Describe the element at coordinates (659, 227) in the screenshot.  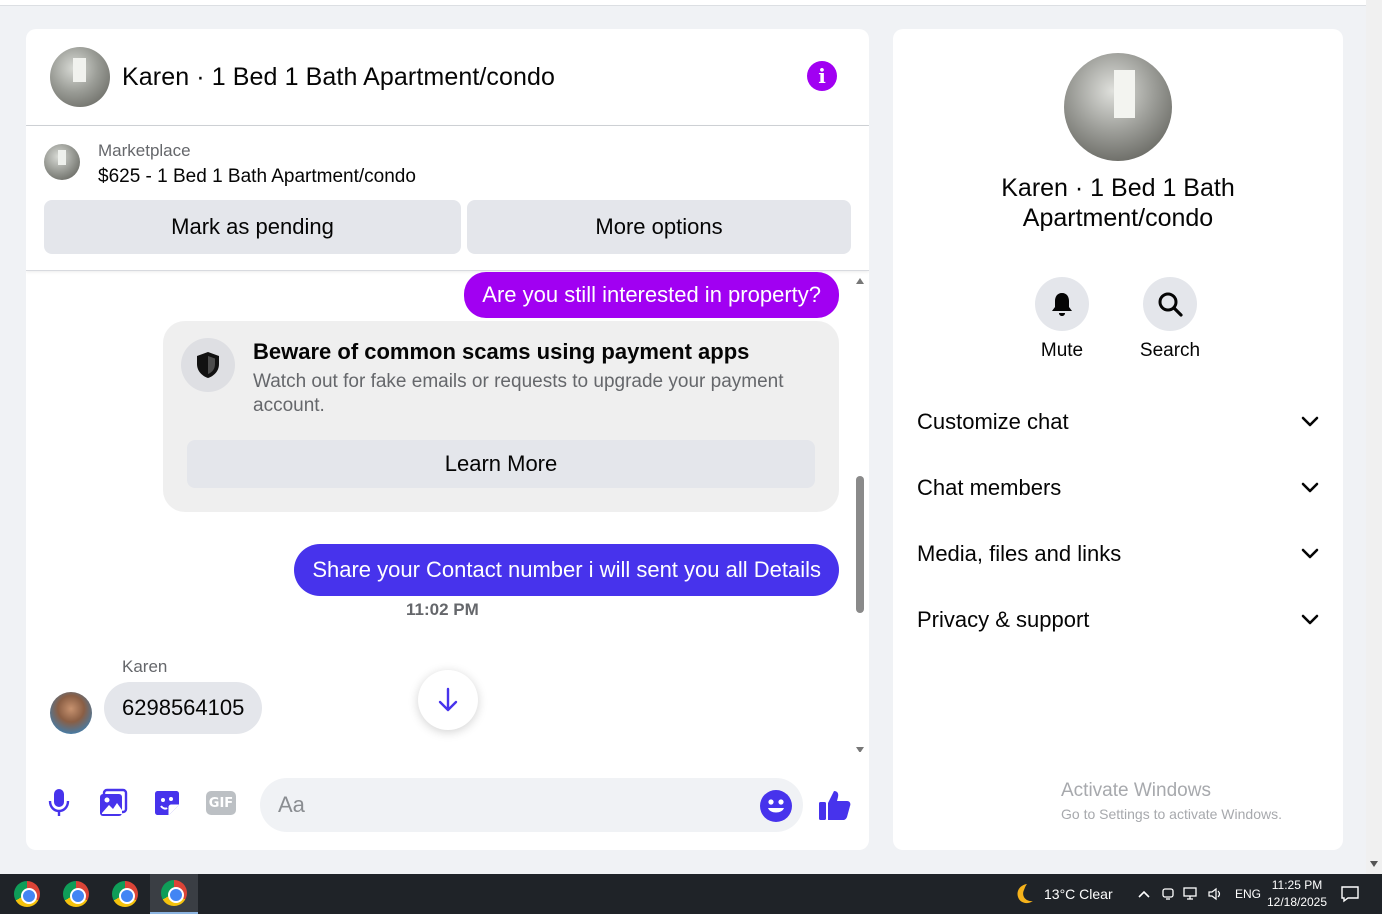
I see `more-options-button: More options` at that location.